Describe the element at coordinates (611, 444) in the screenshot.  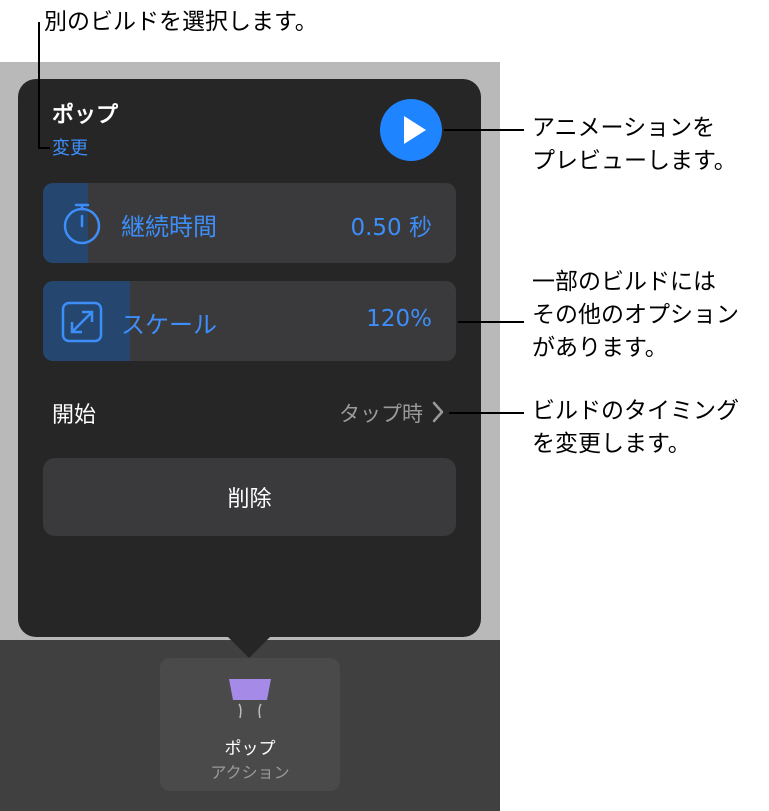
I see `callout-timing-2: を変更します。` at that location.